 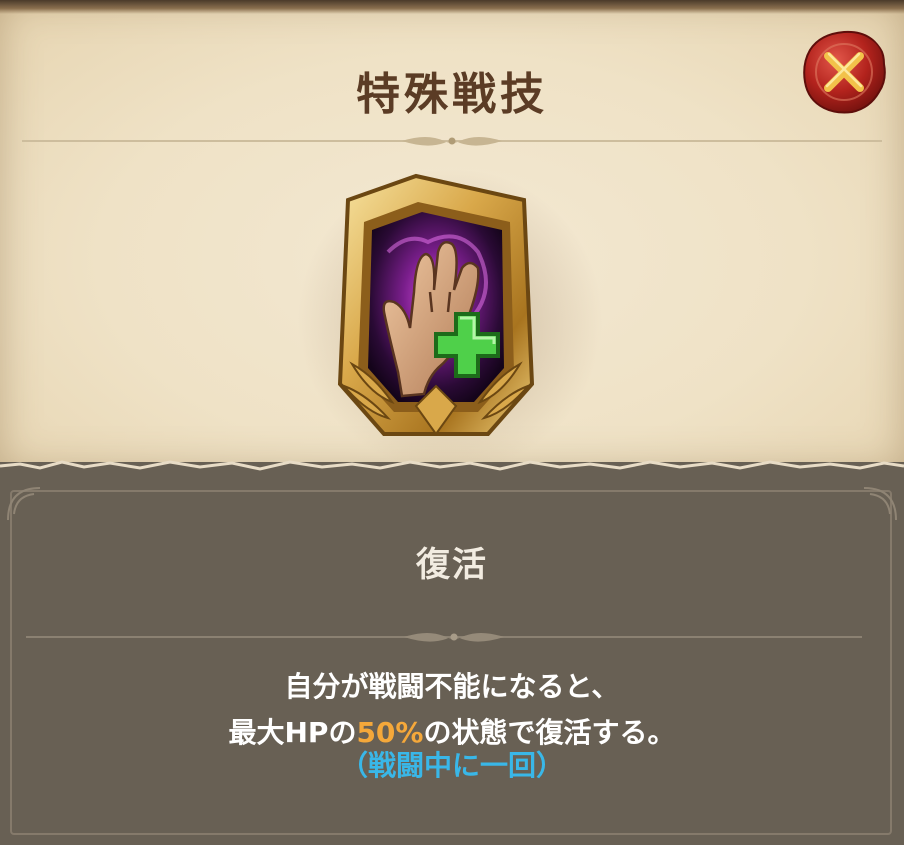 What do you see at coordinates (454, 637) in the screenshot?
I see `skill-divider-ornament` at bounding box center [454, 637].